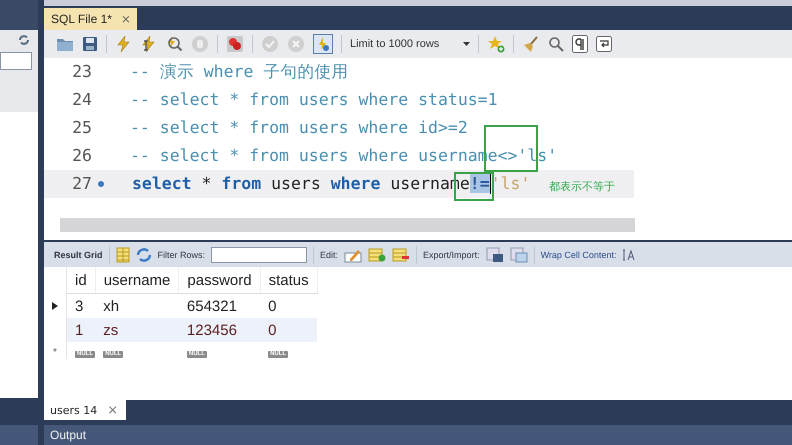  What do you see at coordinates (90, 44) in the screenshot?
I see `save-icon` at bounding box center [90, 44].